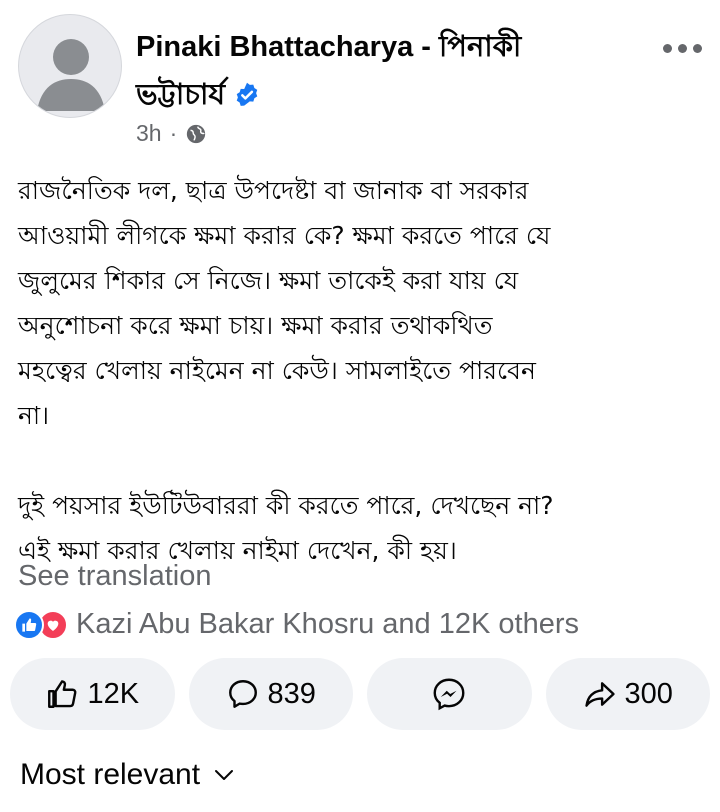 This screenshot has height=812, width=720. I want to click on author-name-continued: ভট্টাচার্য, so click(198, 95).